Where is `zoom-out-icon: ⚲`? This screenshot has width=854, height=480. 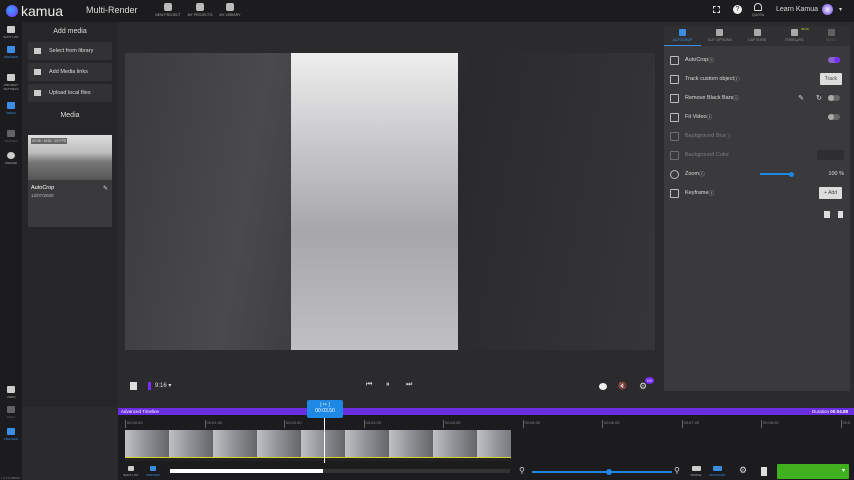
zoom-out-icon: ⚲ is located at coordinates (522, 470).